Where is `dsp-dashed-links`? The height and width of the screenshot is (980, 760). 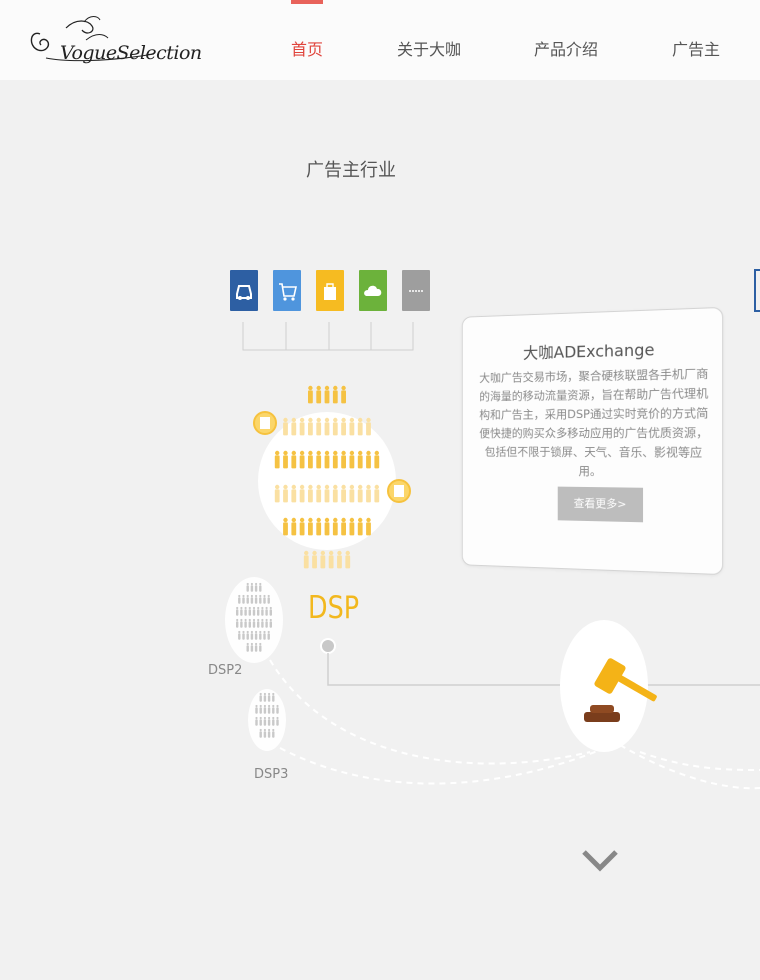 dsp-dashed-links is located at coordinates (515, 724).